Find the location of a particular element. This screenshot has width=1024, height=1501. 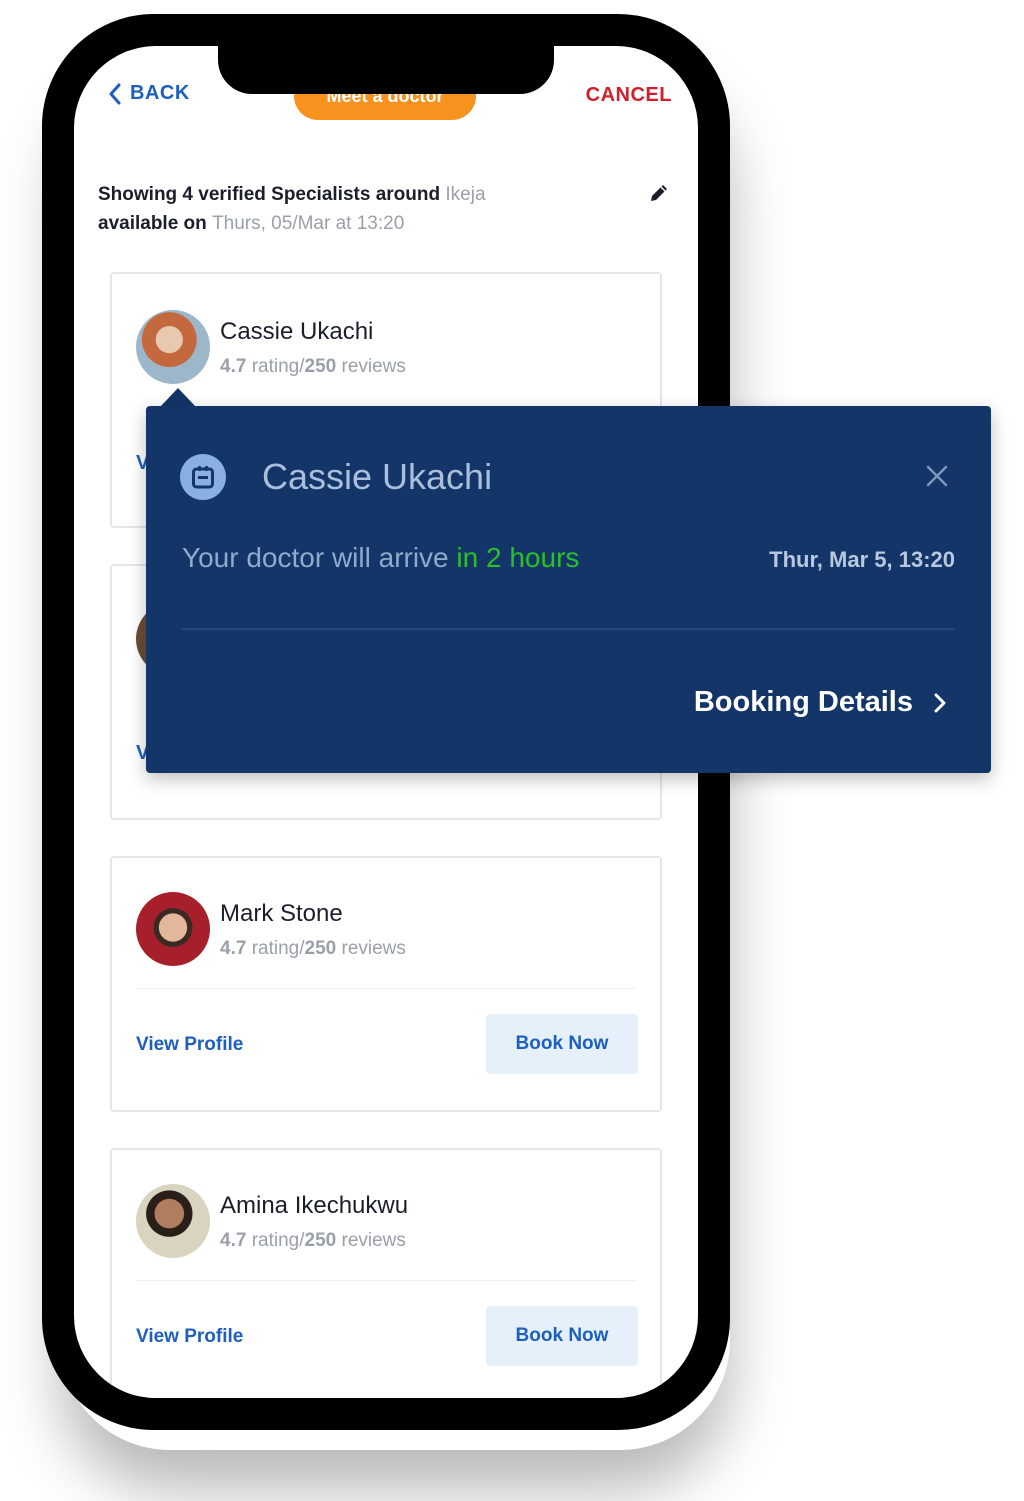

booking-details-label: Booking Details is located at coordinates (803, 702).